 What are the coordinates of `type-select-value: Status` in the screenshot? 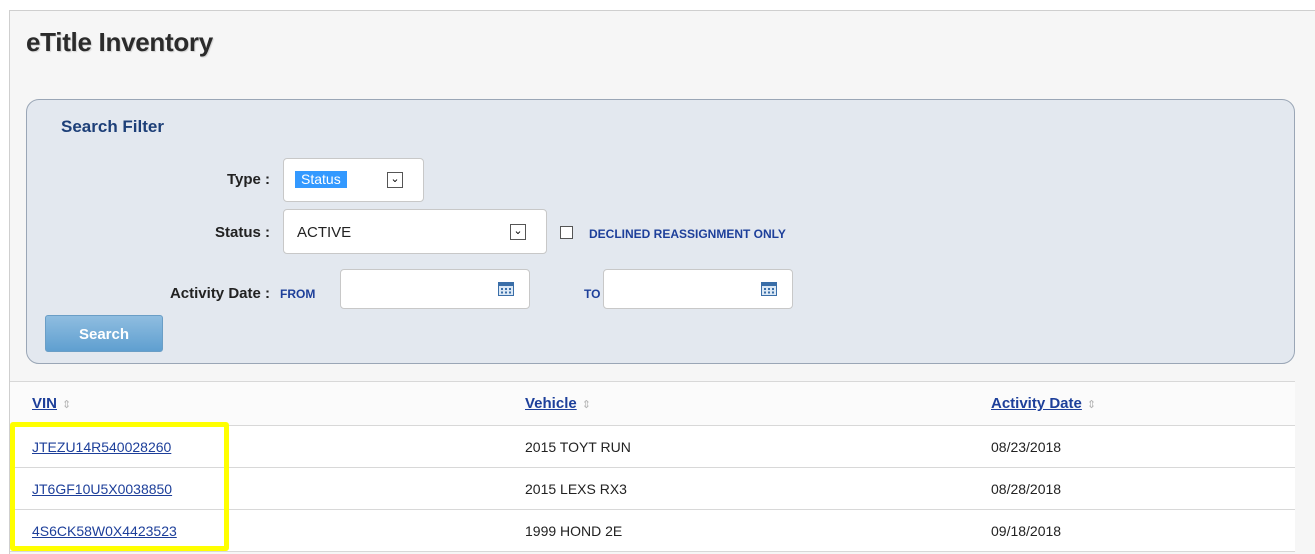 It's located at (321, 179).